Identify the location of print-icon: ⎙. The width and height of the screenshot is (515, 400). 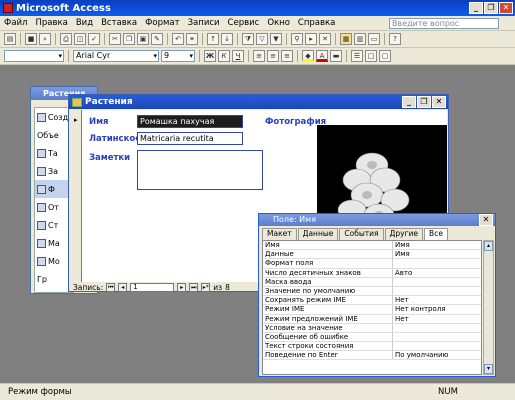
(66, 39).